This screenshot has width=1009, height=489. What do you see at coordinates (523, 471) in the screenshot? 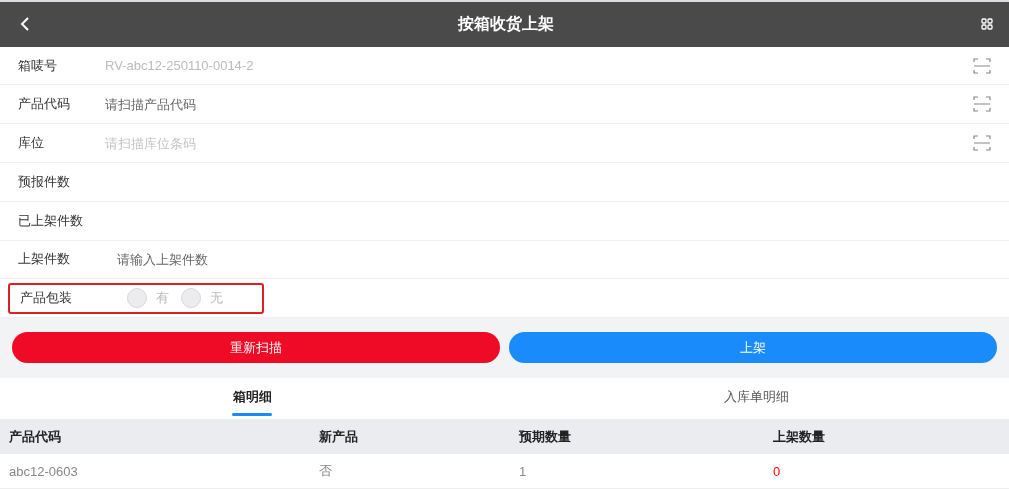
I see `table-cell-text: 1` at bounding box center [523, 471].